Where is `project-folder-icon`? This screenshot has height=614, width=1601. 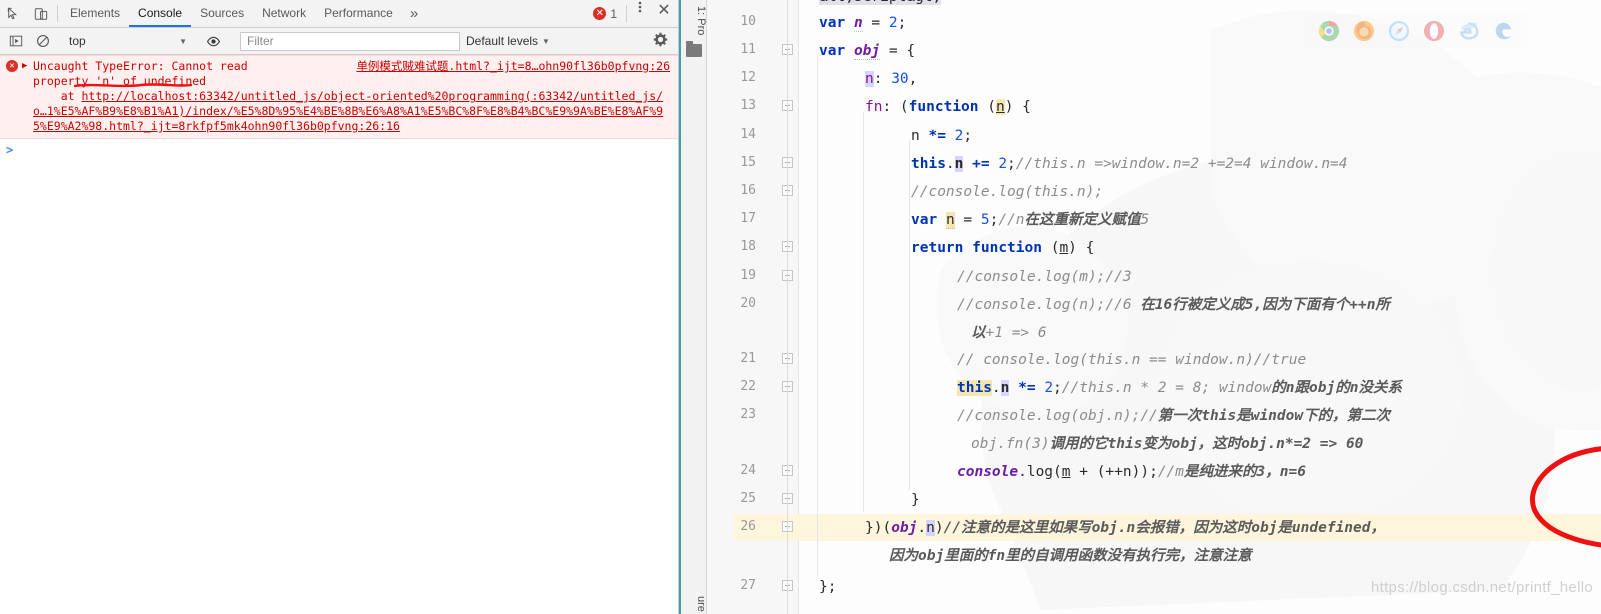
project-folder-icon is located at coordinates (694, 49).